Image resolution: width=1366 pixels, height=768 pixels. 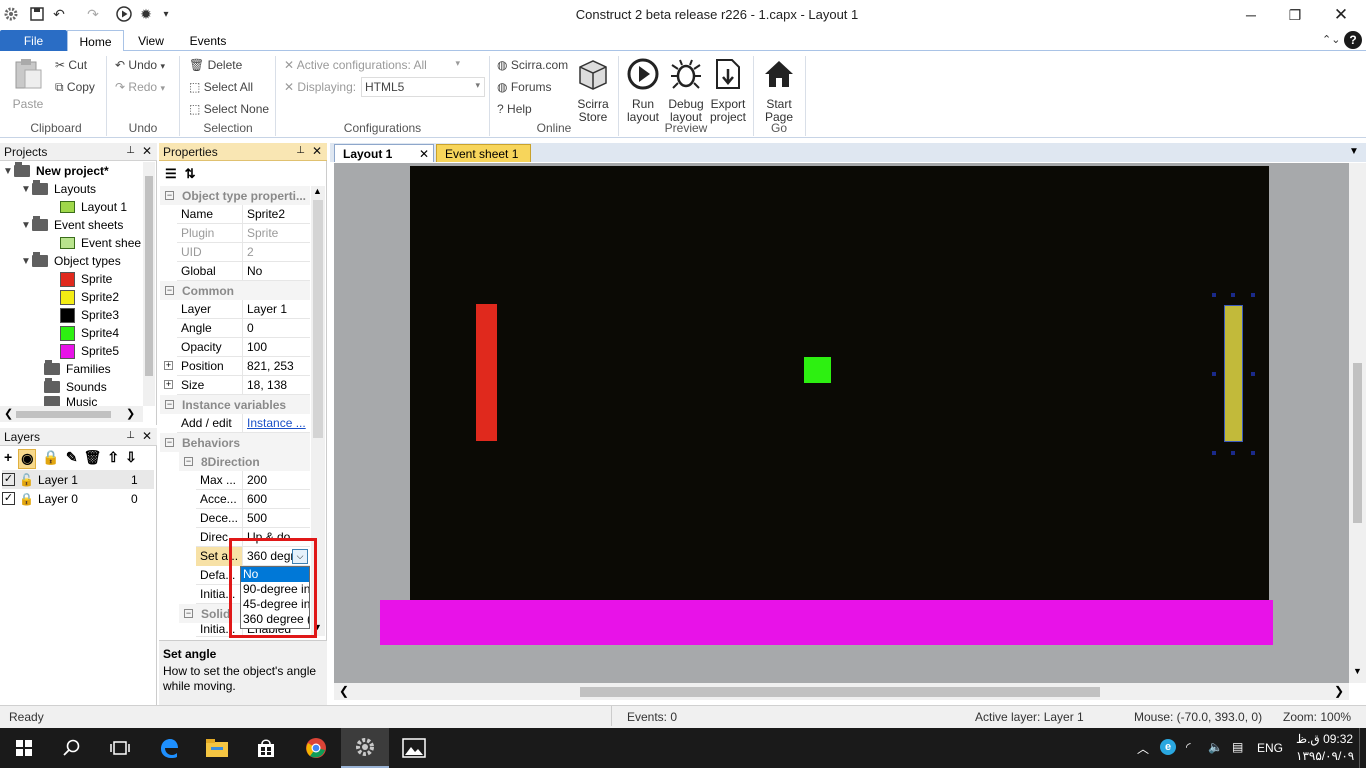 What do you see at coordinates (78, 498) in the screenshot?
I see `layer-row: ✓ 🔒 Layer 0 0` at bounding box center [78, 498].